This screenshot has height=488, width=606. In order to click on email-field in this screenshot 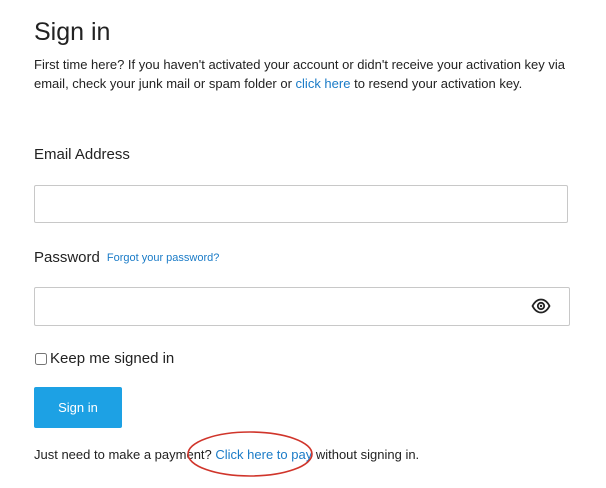, I will do `click(301, 204)`.